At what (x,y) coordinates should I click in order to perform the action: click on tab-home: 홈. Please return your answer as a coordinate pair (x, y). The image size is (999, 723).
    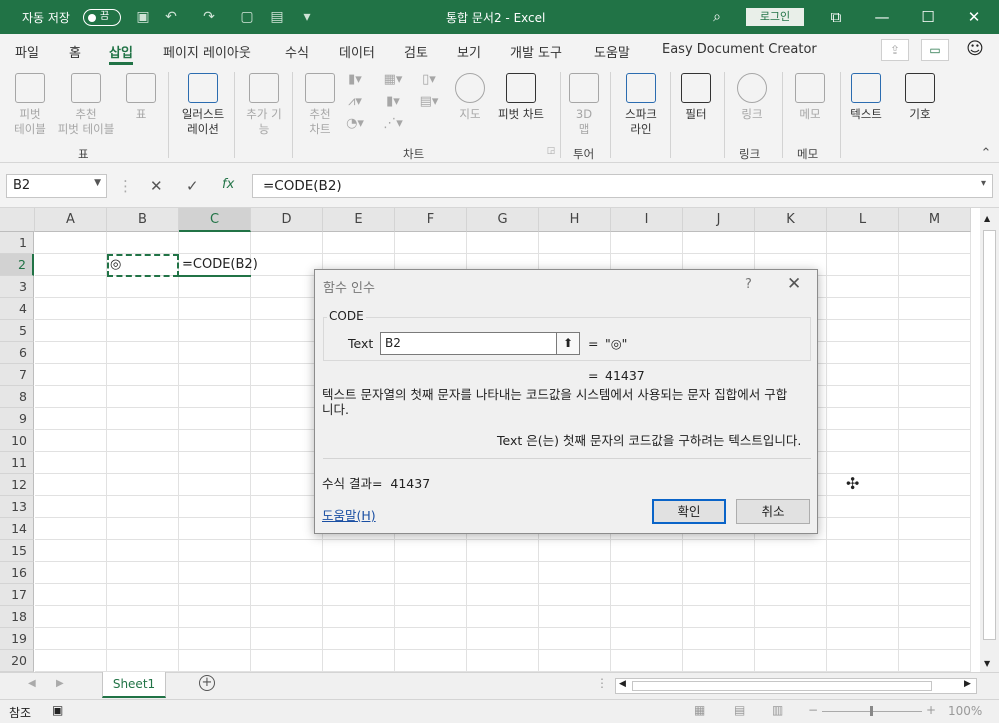
    Looking at the image, I should click on (75, 51).